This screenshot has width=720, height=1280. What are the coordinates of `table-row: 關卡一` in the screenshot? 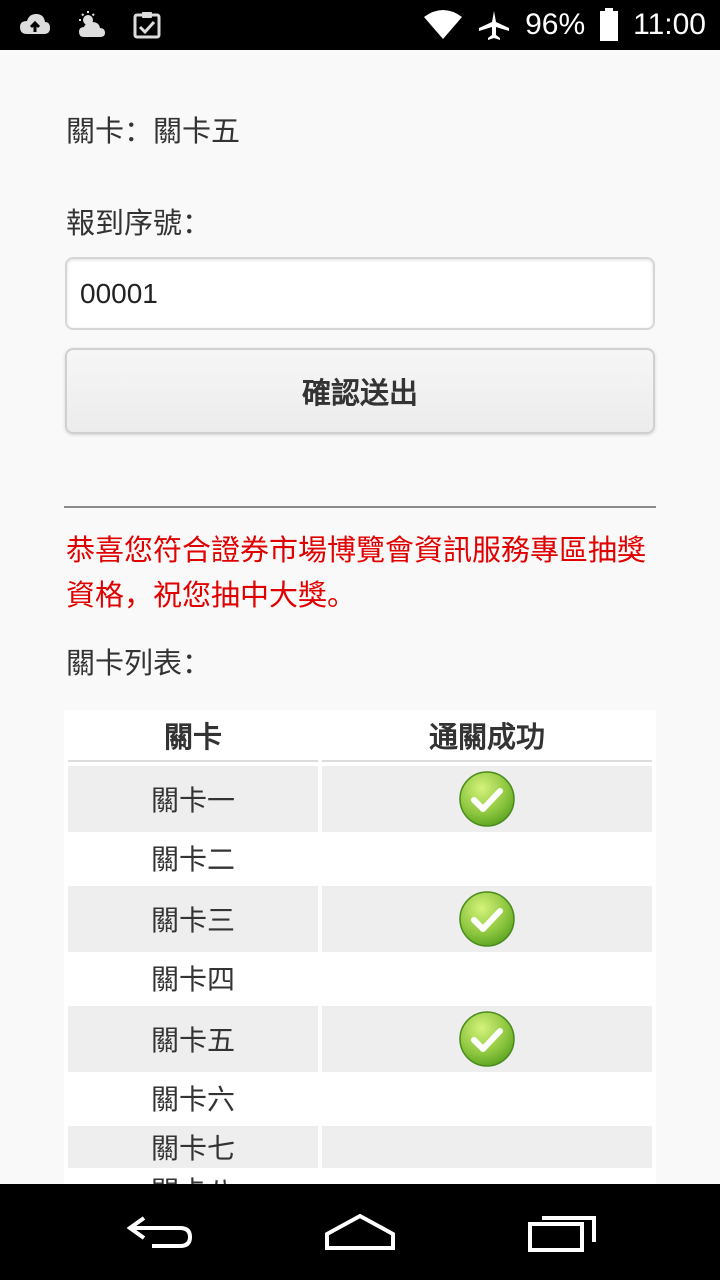 It's located at (360, 799).